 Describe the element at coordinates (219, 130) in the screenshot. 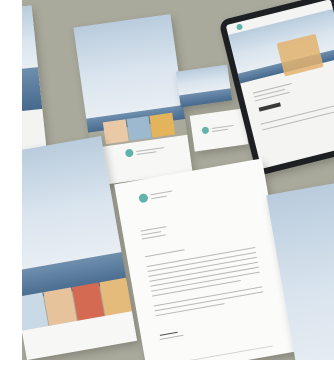

I see `business-card-back` at that location.